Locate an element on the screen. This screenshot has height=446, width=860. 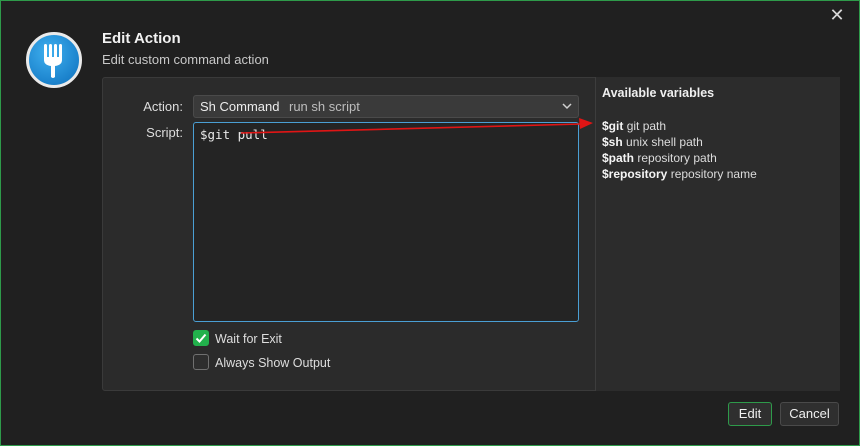
wait-for-exit-checkbox is located at coordinates (201, 338).